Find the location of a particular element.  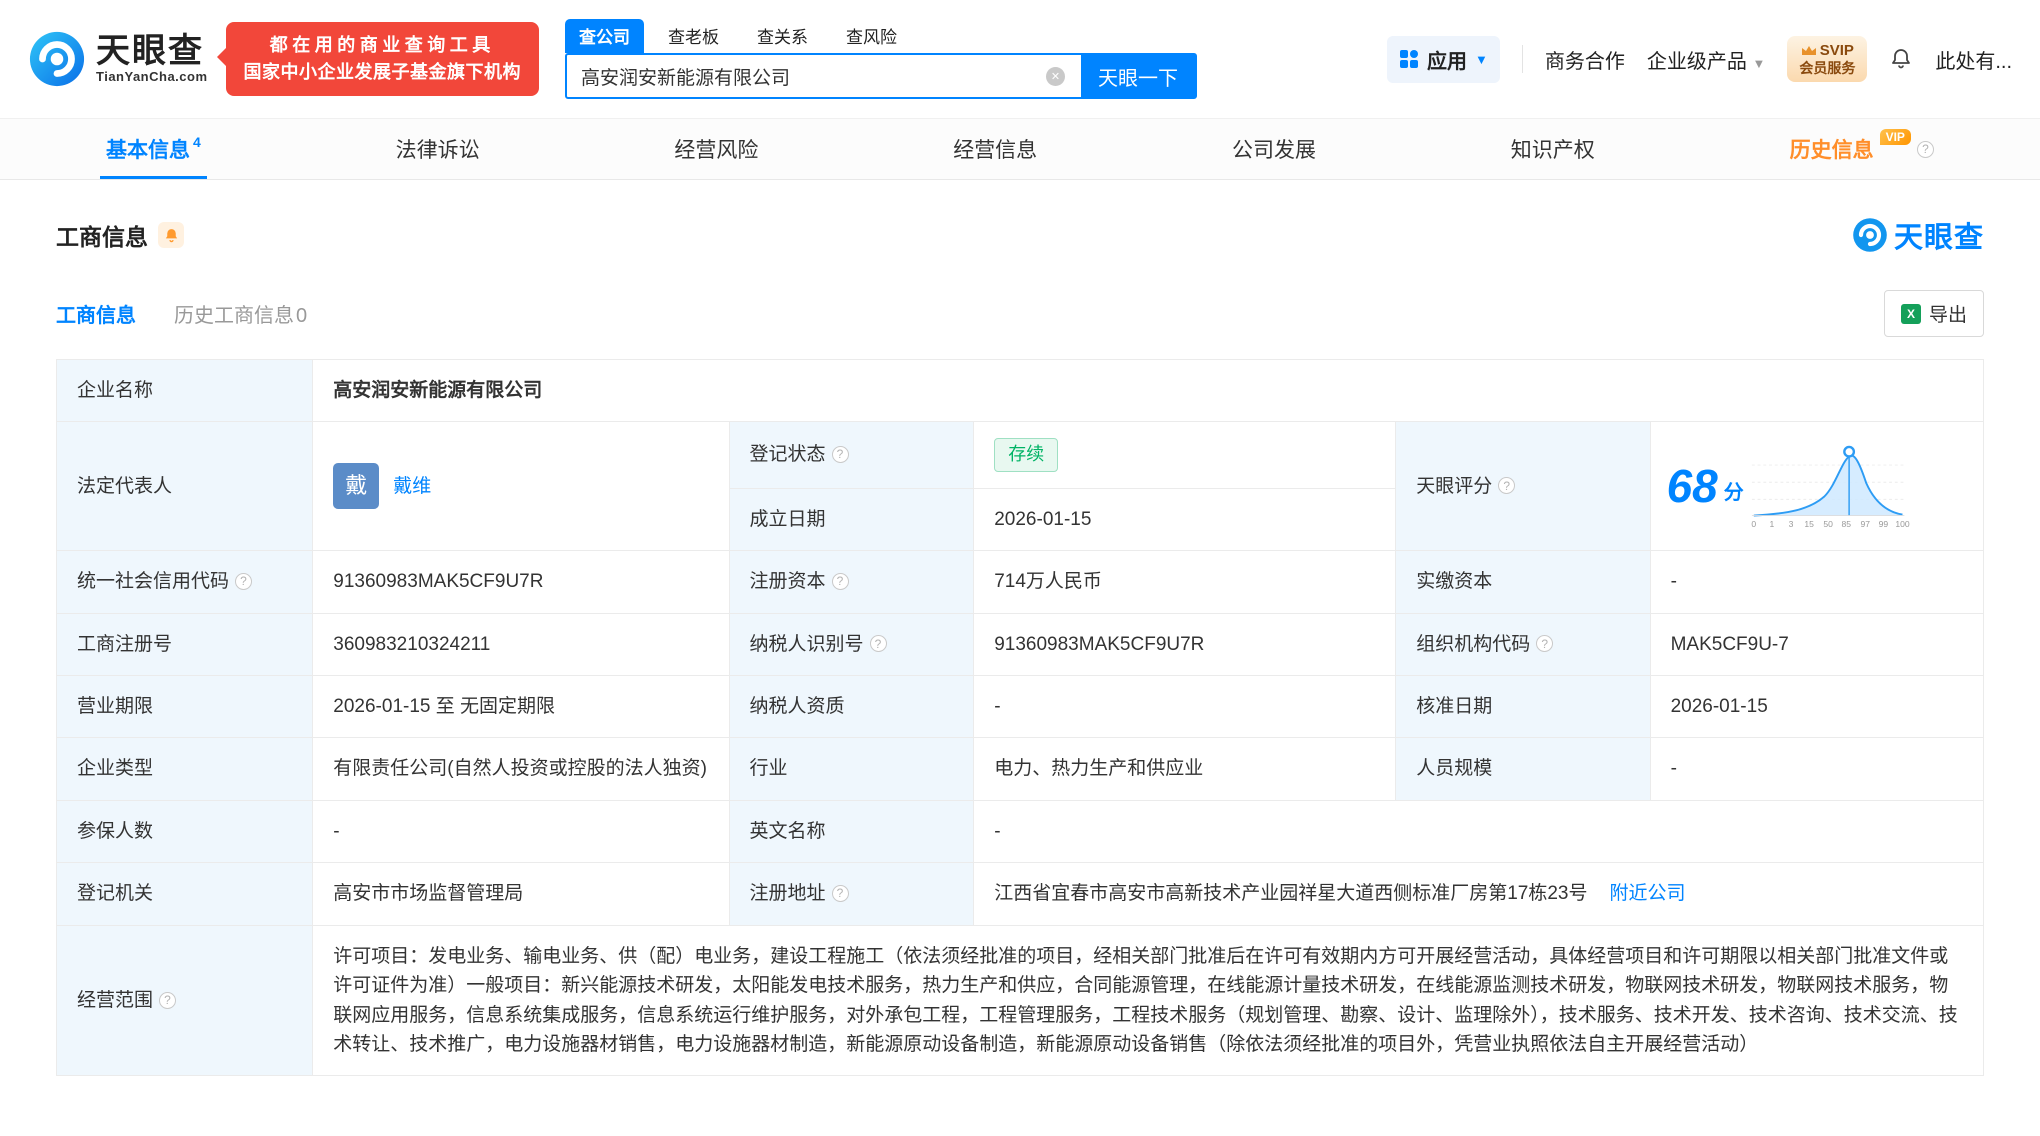

subtab-history-business-info: 历史工商信息 0 is located at coordinates (240, 313).